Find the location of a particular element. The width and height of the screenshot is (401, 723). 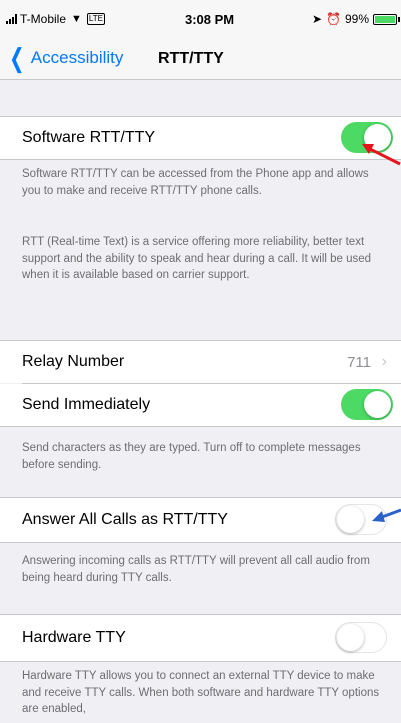

status-time: 3:08 PM is located at coordinates (210, 19).